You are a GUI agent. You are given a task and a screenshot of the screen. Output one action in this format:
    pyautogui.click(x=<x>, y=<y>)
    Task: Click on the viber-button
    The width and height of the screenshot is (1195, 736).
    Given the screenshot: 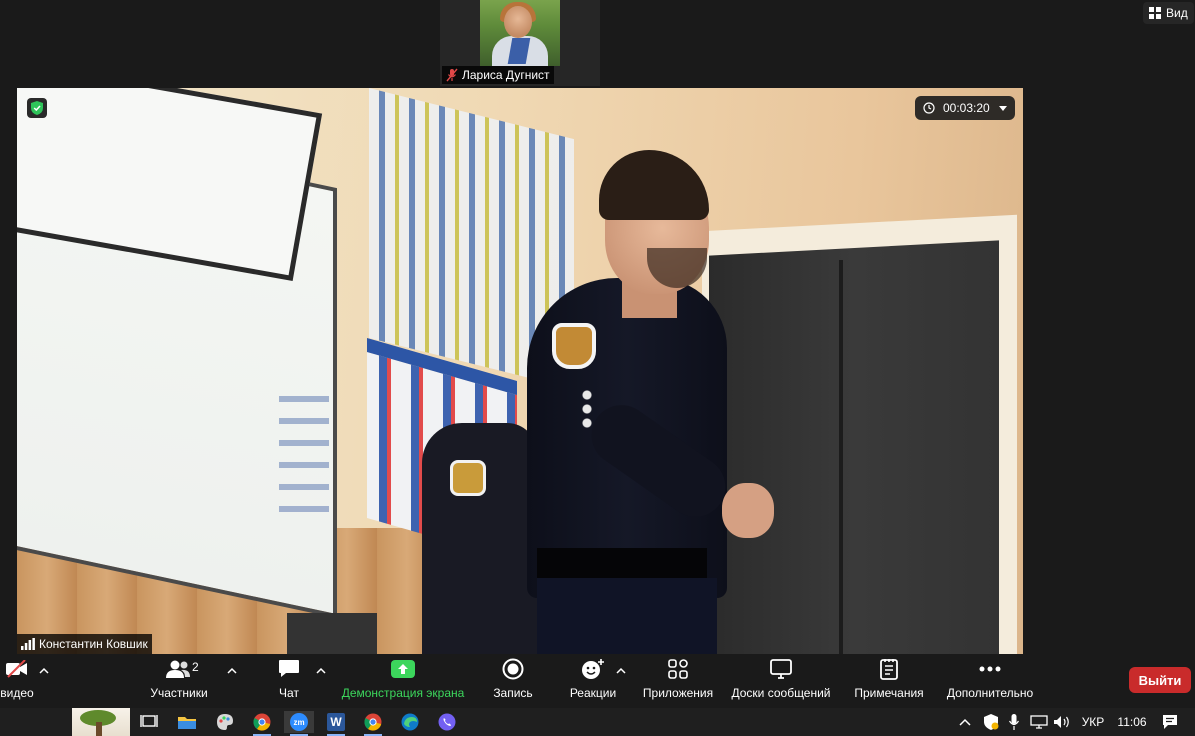 What is the action you would take?
    pyautogui.click(x=447, y=722)
    